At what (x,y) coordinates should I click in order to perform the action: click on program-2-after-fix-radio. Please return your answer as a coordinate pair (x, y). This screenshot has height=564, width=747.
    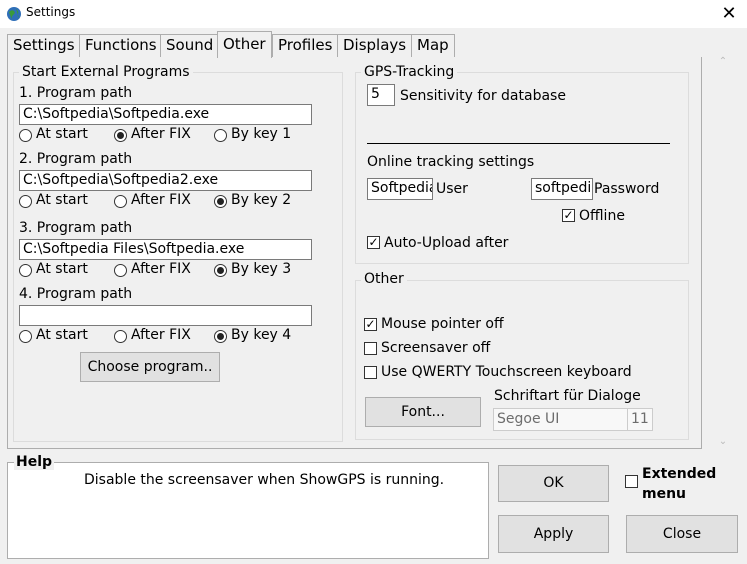
    Looking at the image, I should click on (120, 201).